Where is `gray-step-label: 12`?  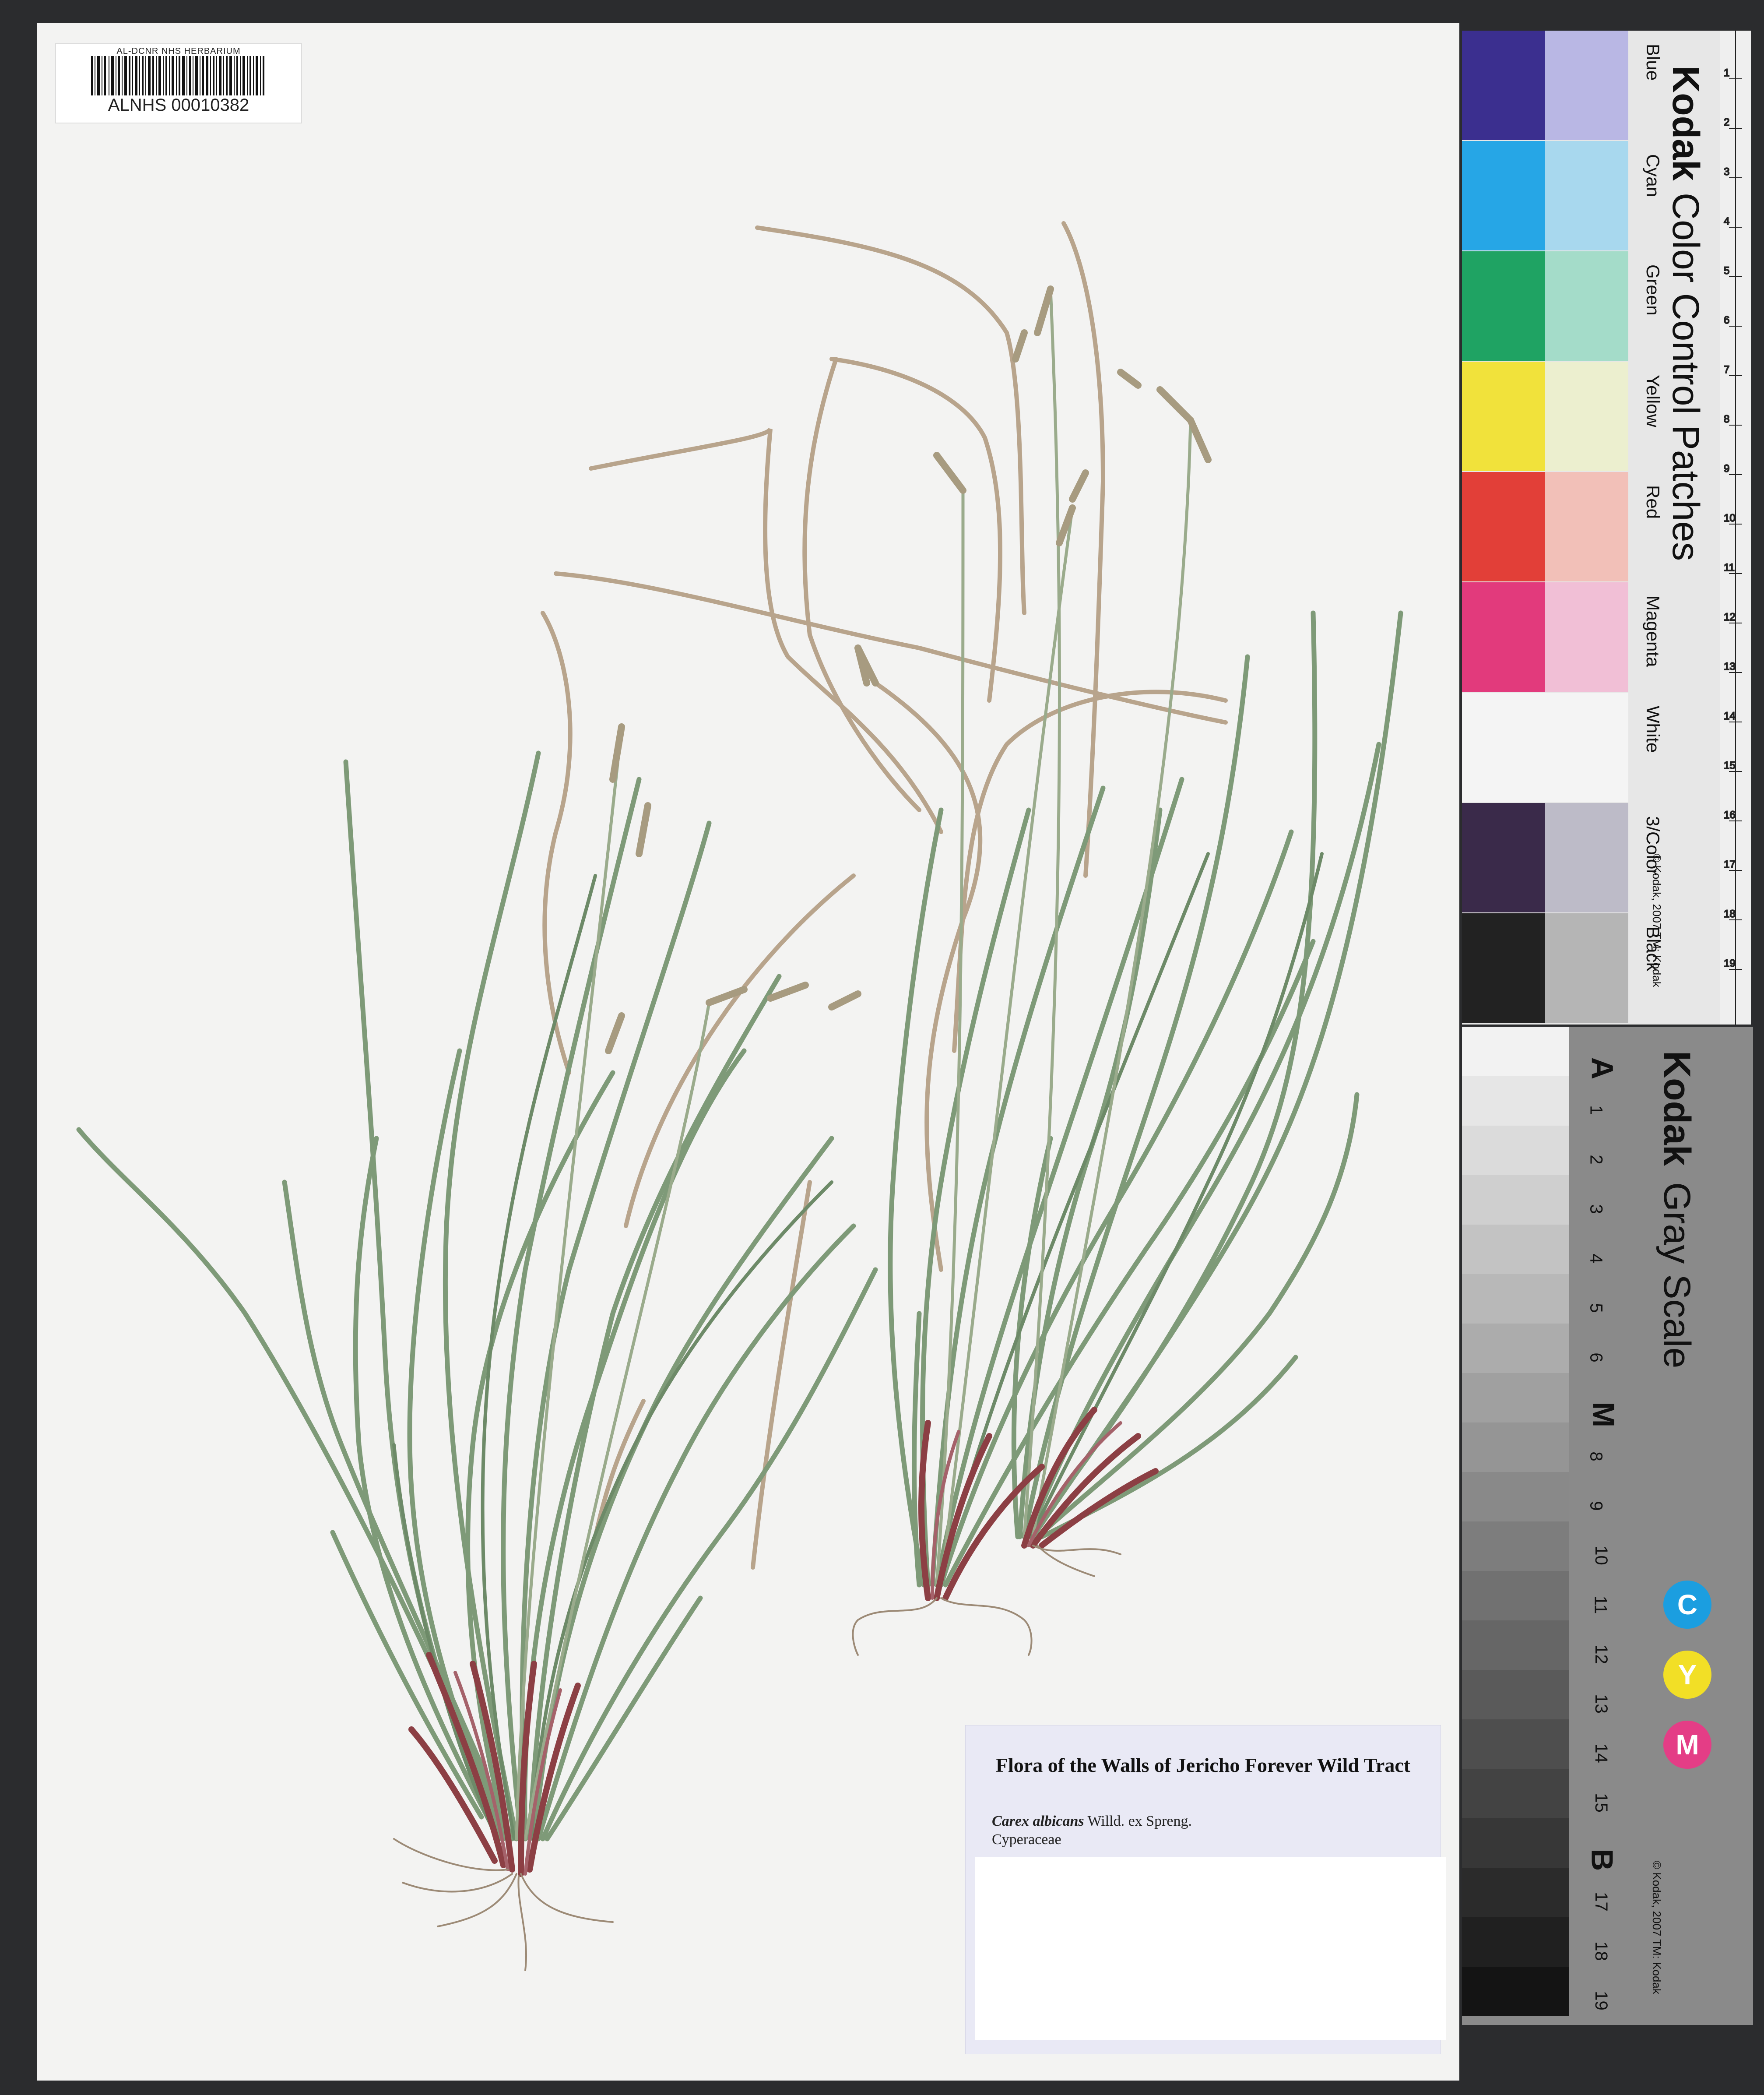 gray-step-label: 12 is located at coordinates (1601, 1654).